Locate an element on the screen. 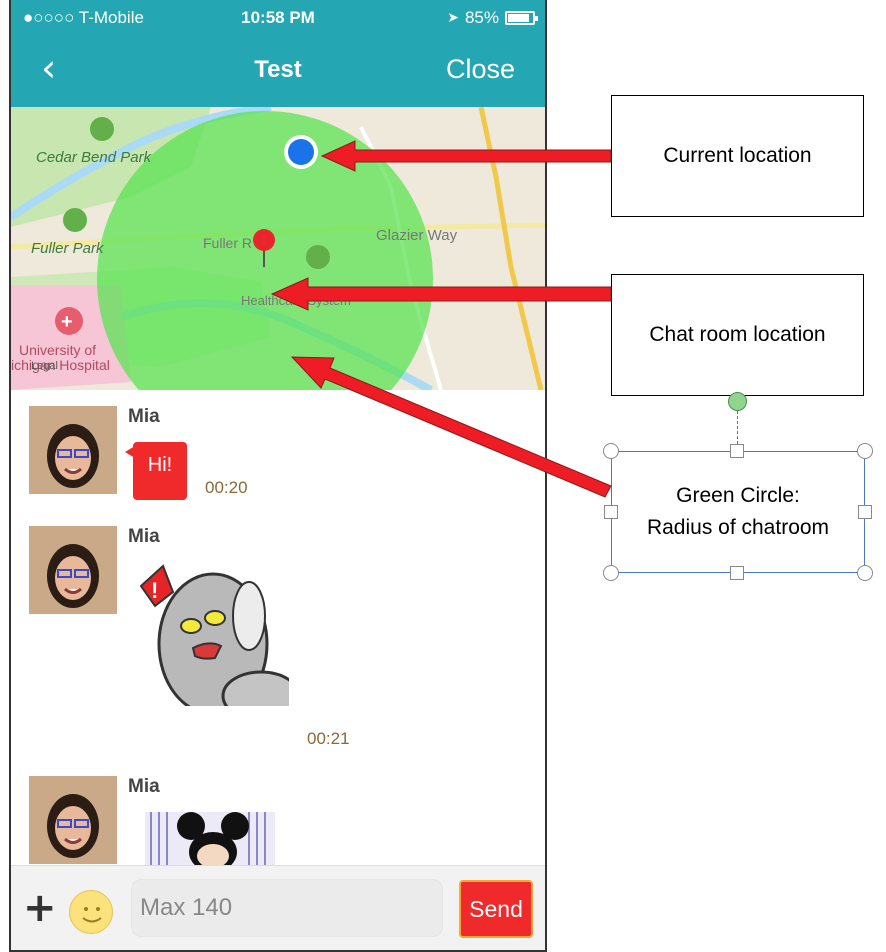  map-label-fuller-road: Fuller R is located at coordinates (227, 243).